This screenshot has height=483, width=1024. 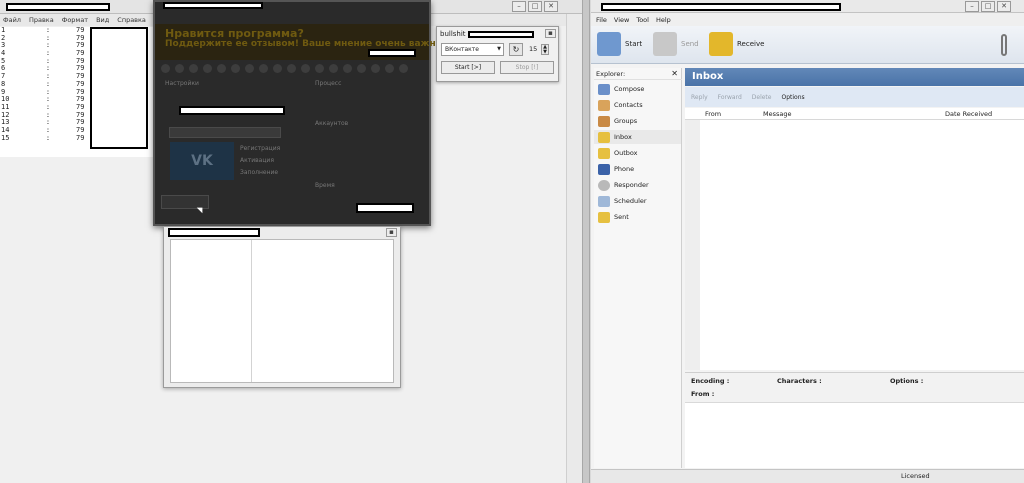 What do you see at coordinates (527, 67) in the screenshot?
I see `stop-button: Stop [!]` at bounding box center [527, 67].